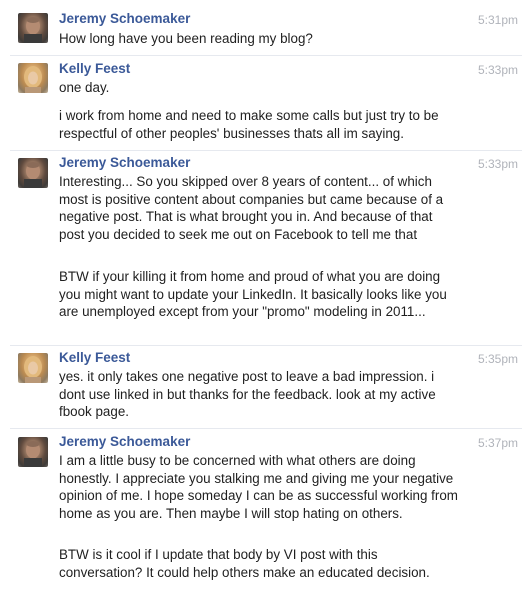 The width and height of the screenshot is (528, 600). What do you see at coordinates (497, 359) in the screenshot?
I see `message-timestamp: 5:35pm` at bounding box center [497, 359].